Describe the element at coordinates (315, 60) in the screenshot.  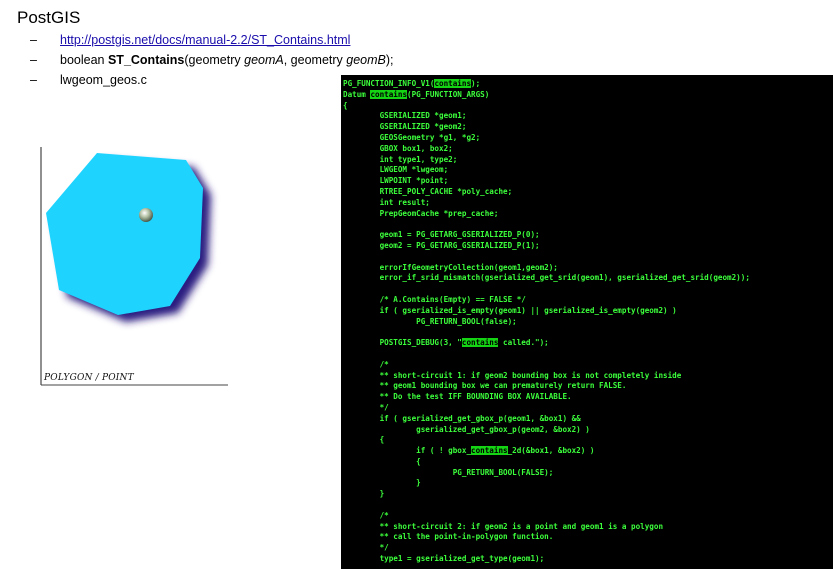
I see `sig-mid: , geometry` at that location.